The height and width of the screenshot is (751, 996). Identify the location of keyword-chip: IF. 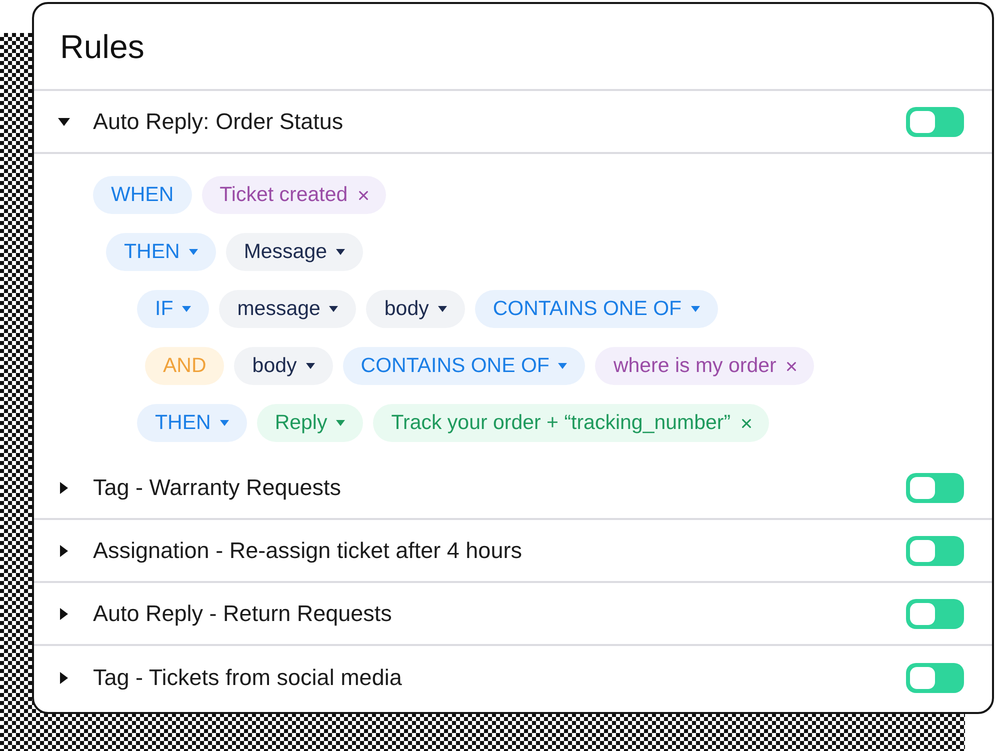
(173, 309).